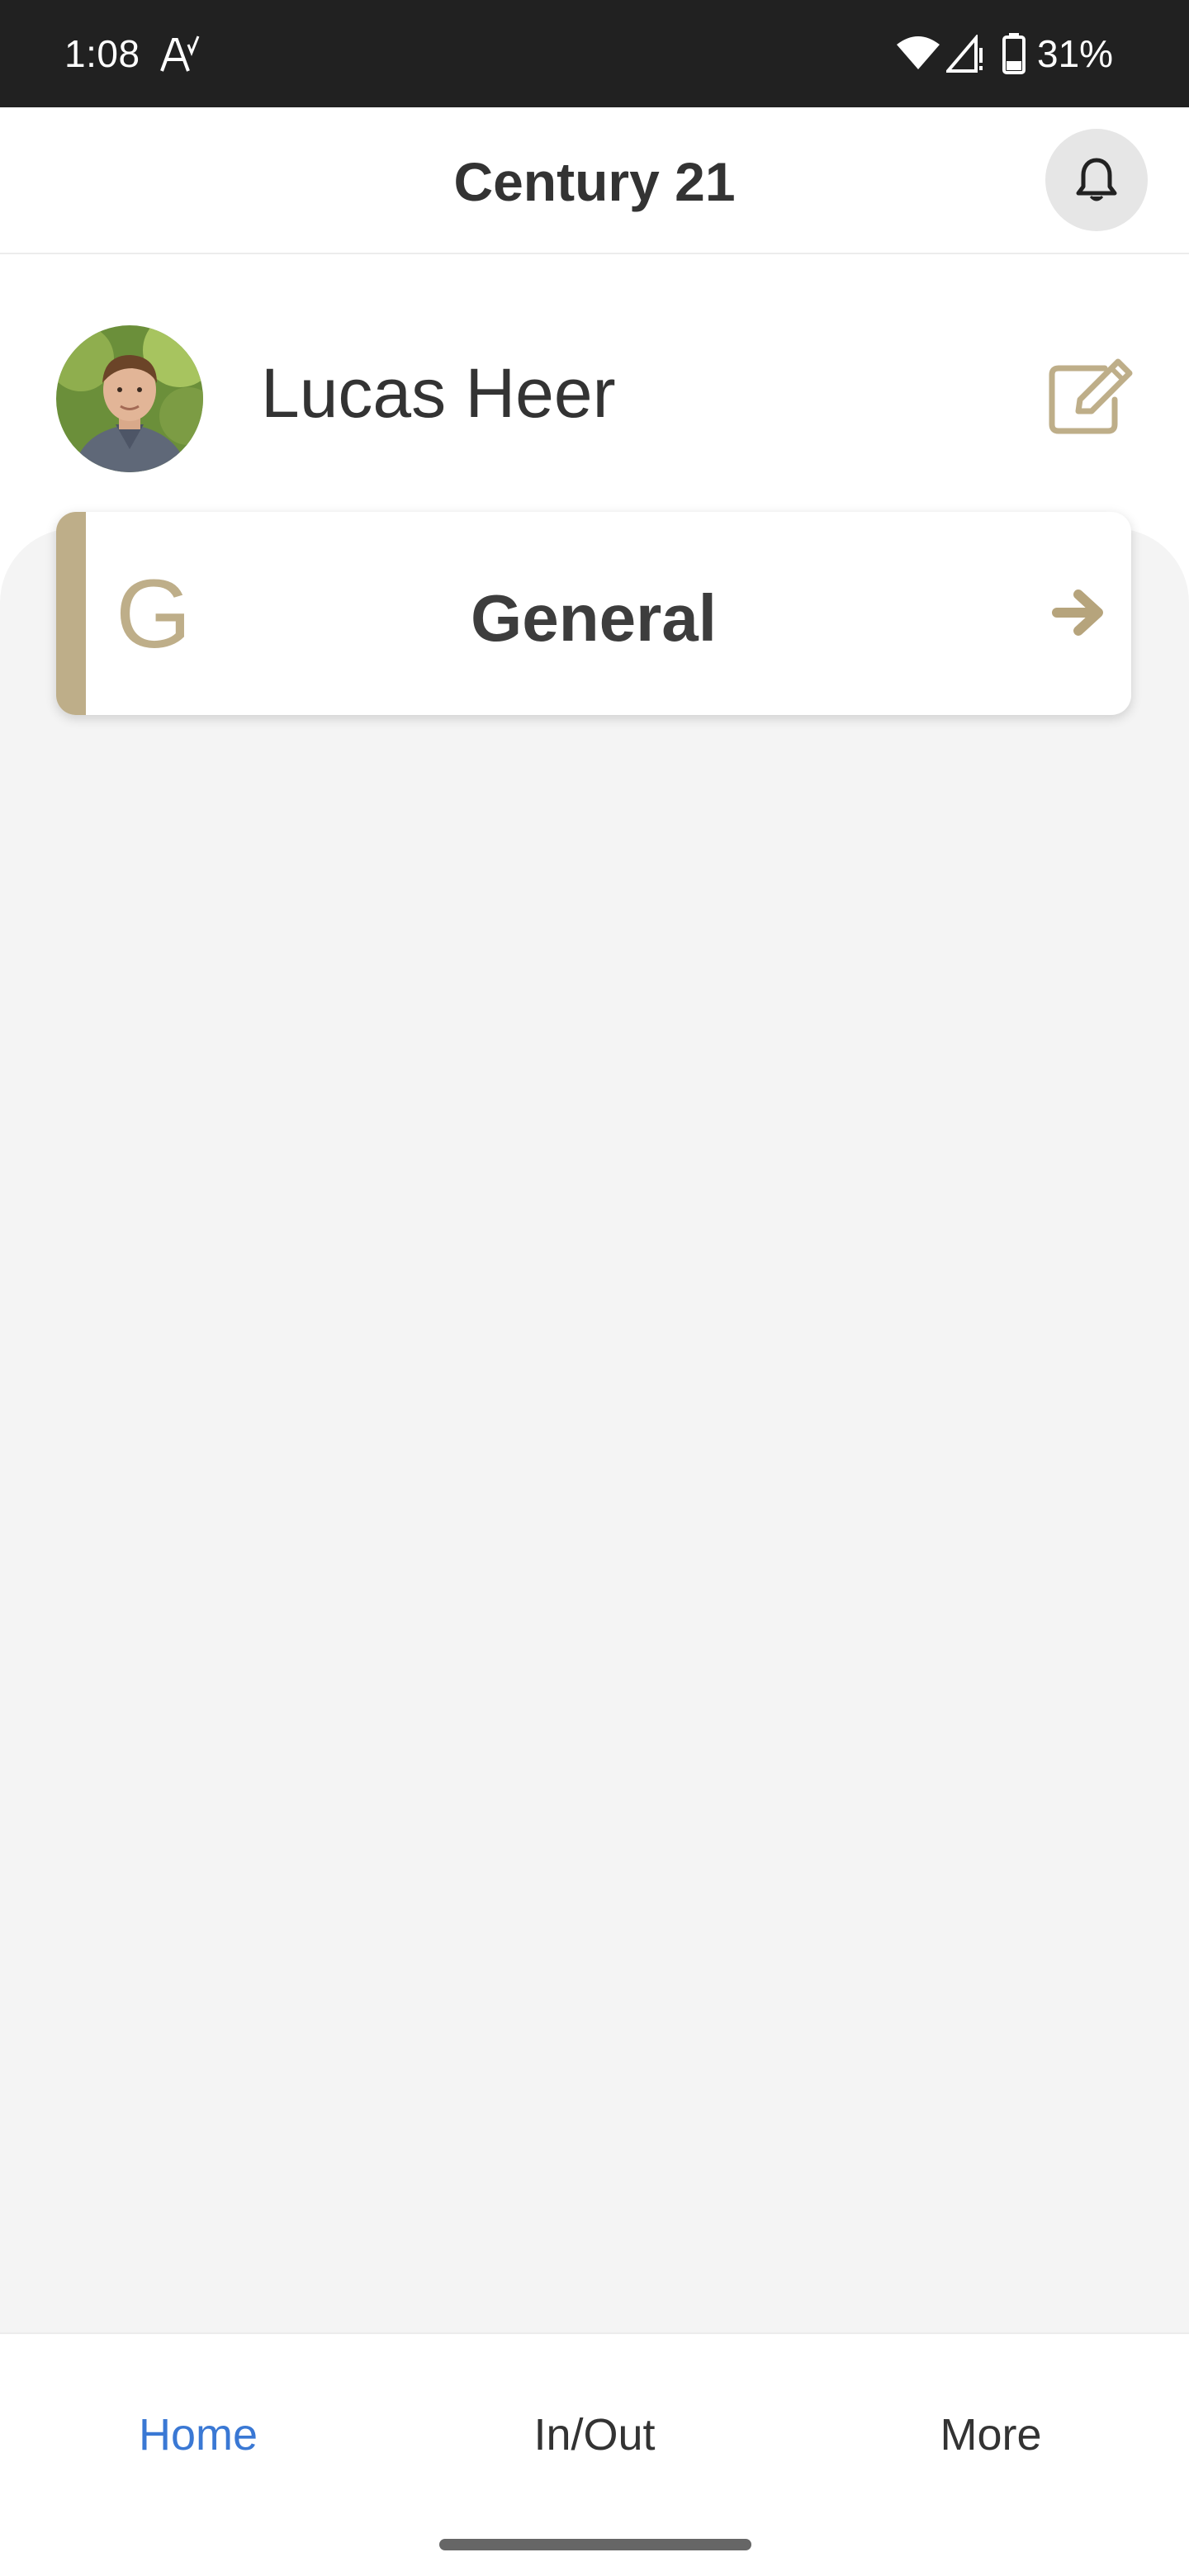 The width and height of the screenshot is (1189, 2576). What do you see at coordinates (918, 52) in the screenshot?
I see `wifi-icon` at bounding box center [918, 52].